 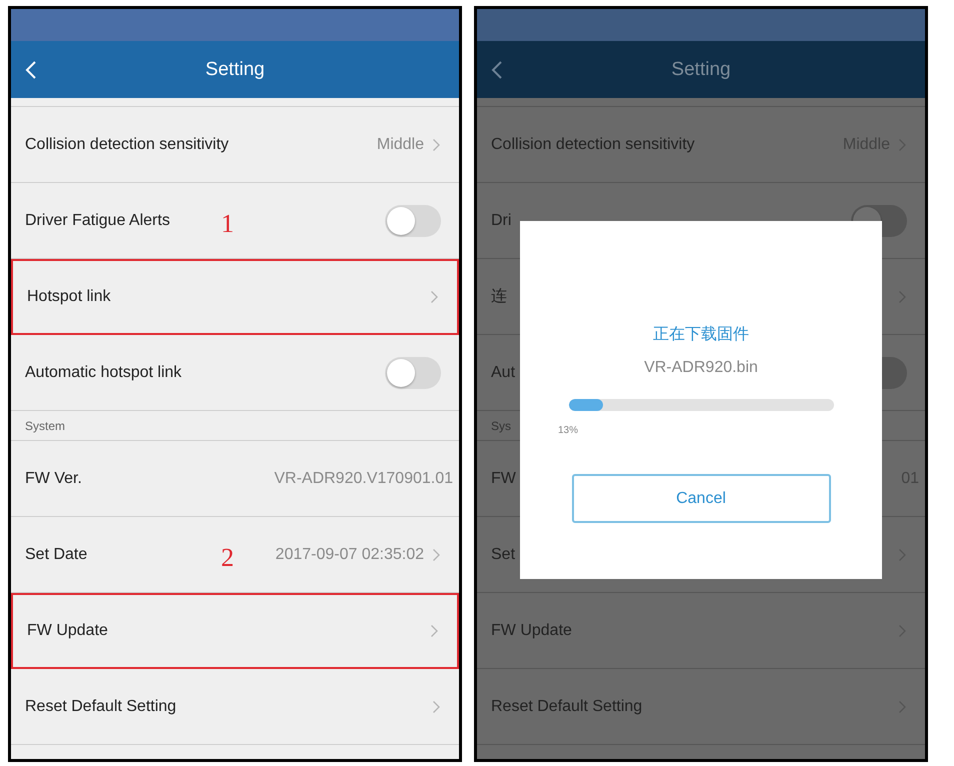 I want to click on setting-label: Set, so click(x=503, y=555).